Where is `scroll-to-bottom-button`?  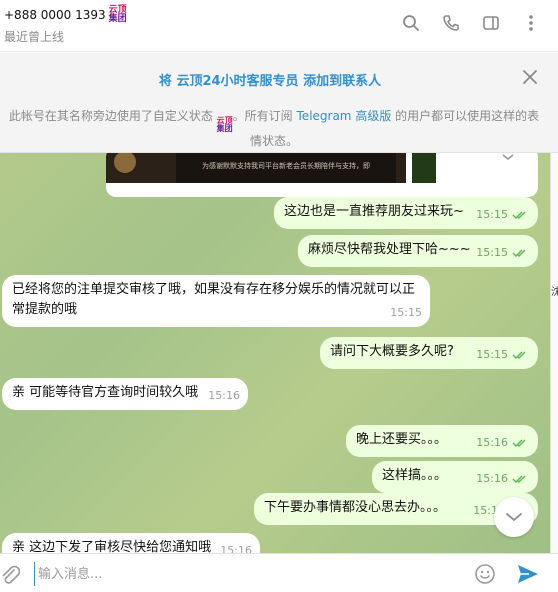
scroll-to-bottom-button is located at coordinates (514, 517).